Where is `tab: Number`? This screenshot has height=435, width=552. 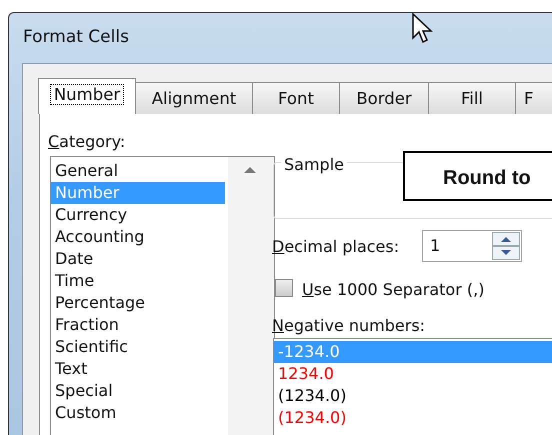 tab: Number is located at coordinates (87, 96).